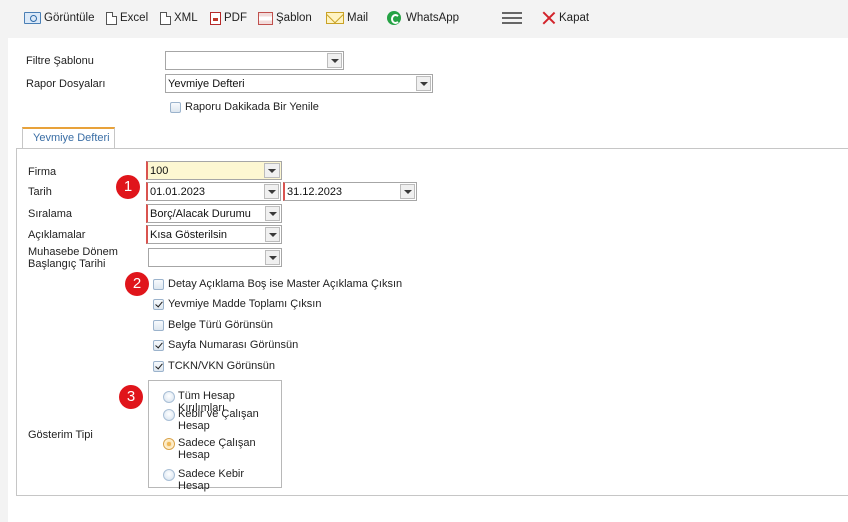  I want to click on display-type-label: Gösterim Tipi, so click(60, 435).